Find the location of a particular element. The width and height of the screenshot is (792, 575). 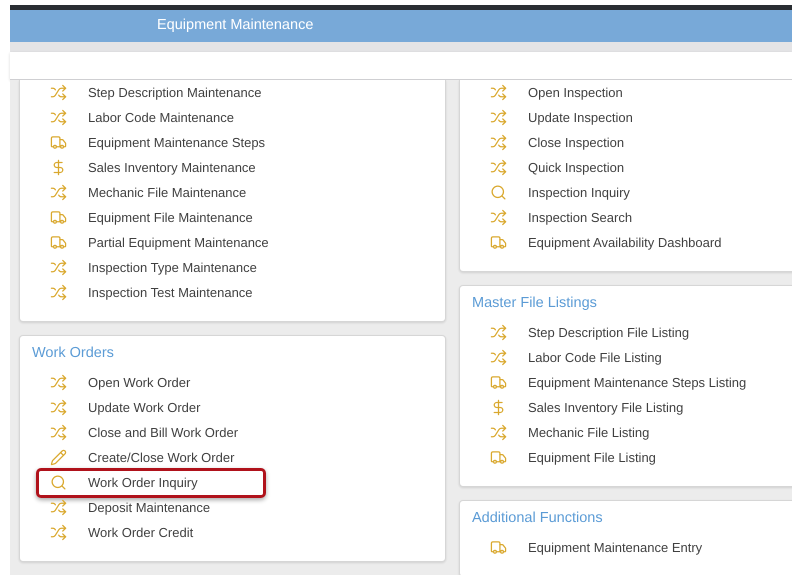

highlighted-menu-item: Work Order Inquiry is located at coordinates (151, 483).